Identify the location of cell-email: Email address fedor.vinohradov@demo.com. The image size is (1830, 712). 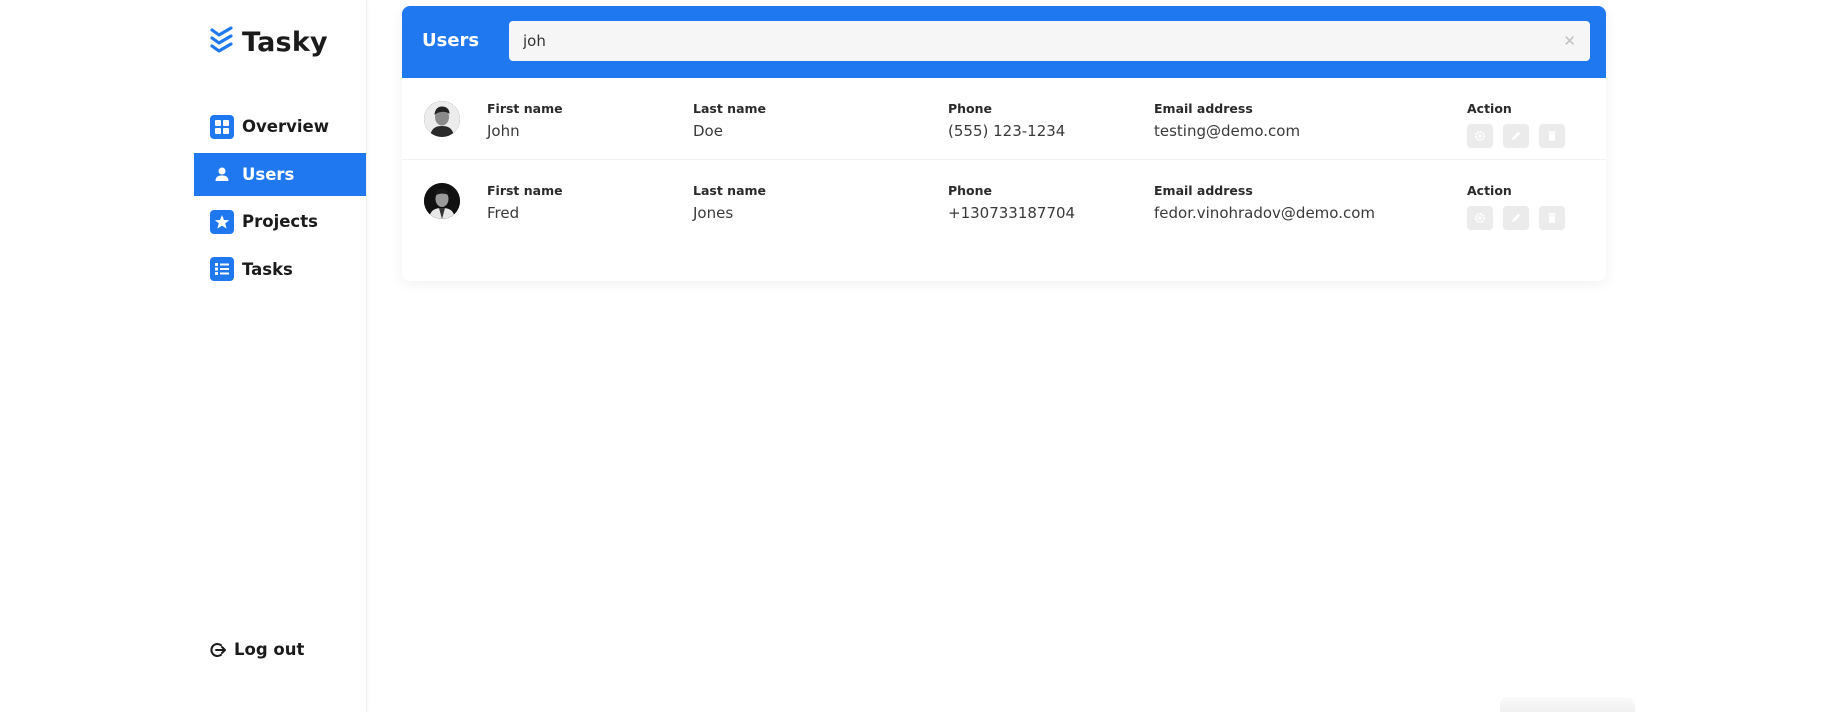
(1264, 202).